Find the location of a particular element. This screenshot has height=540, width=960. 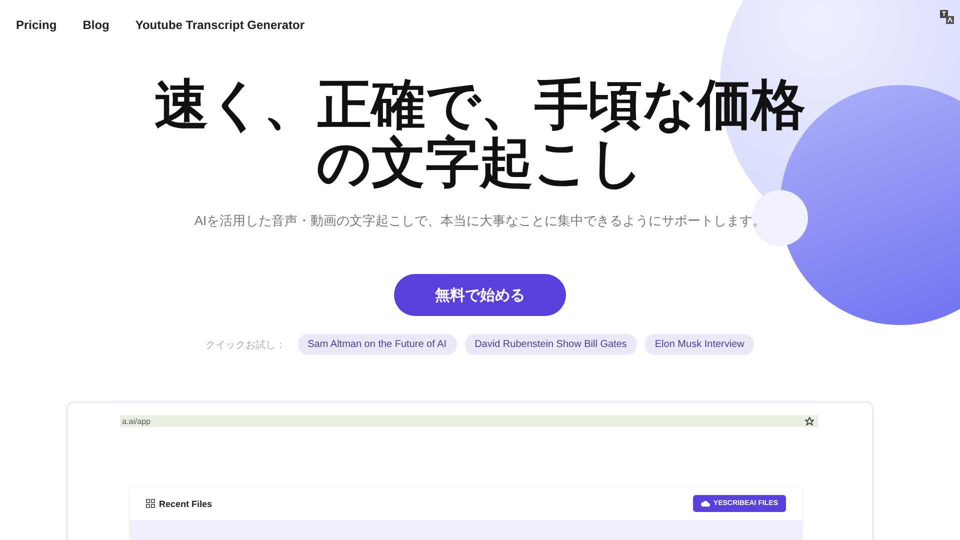

hero-subtitle: AIを活用した音声・動画の文字起こしで、本当に大事なことに集中できるようにサポートします。 is located at coordinates (480, 221).